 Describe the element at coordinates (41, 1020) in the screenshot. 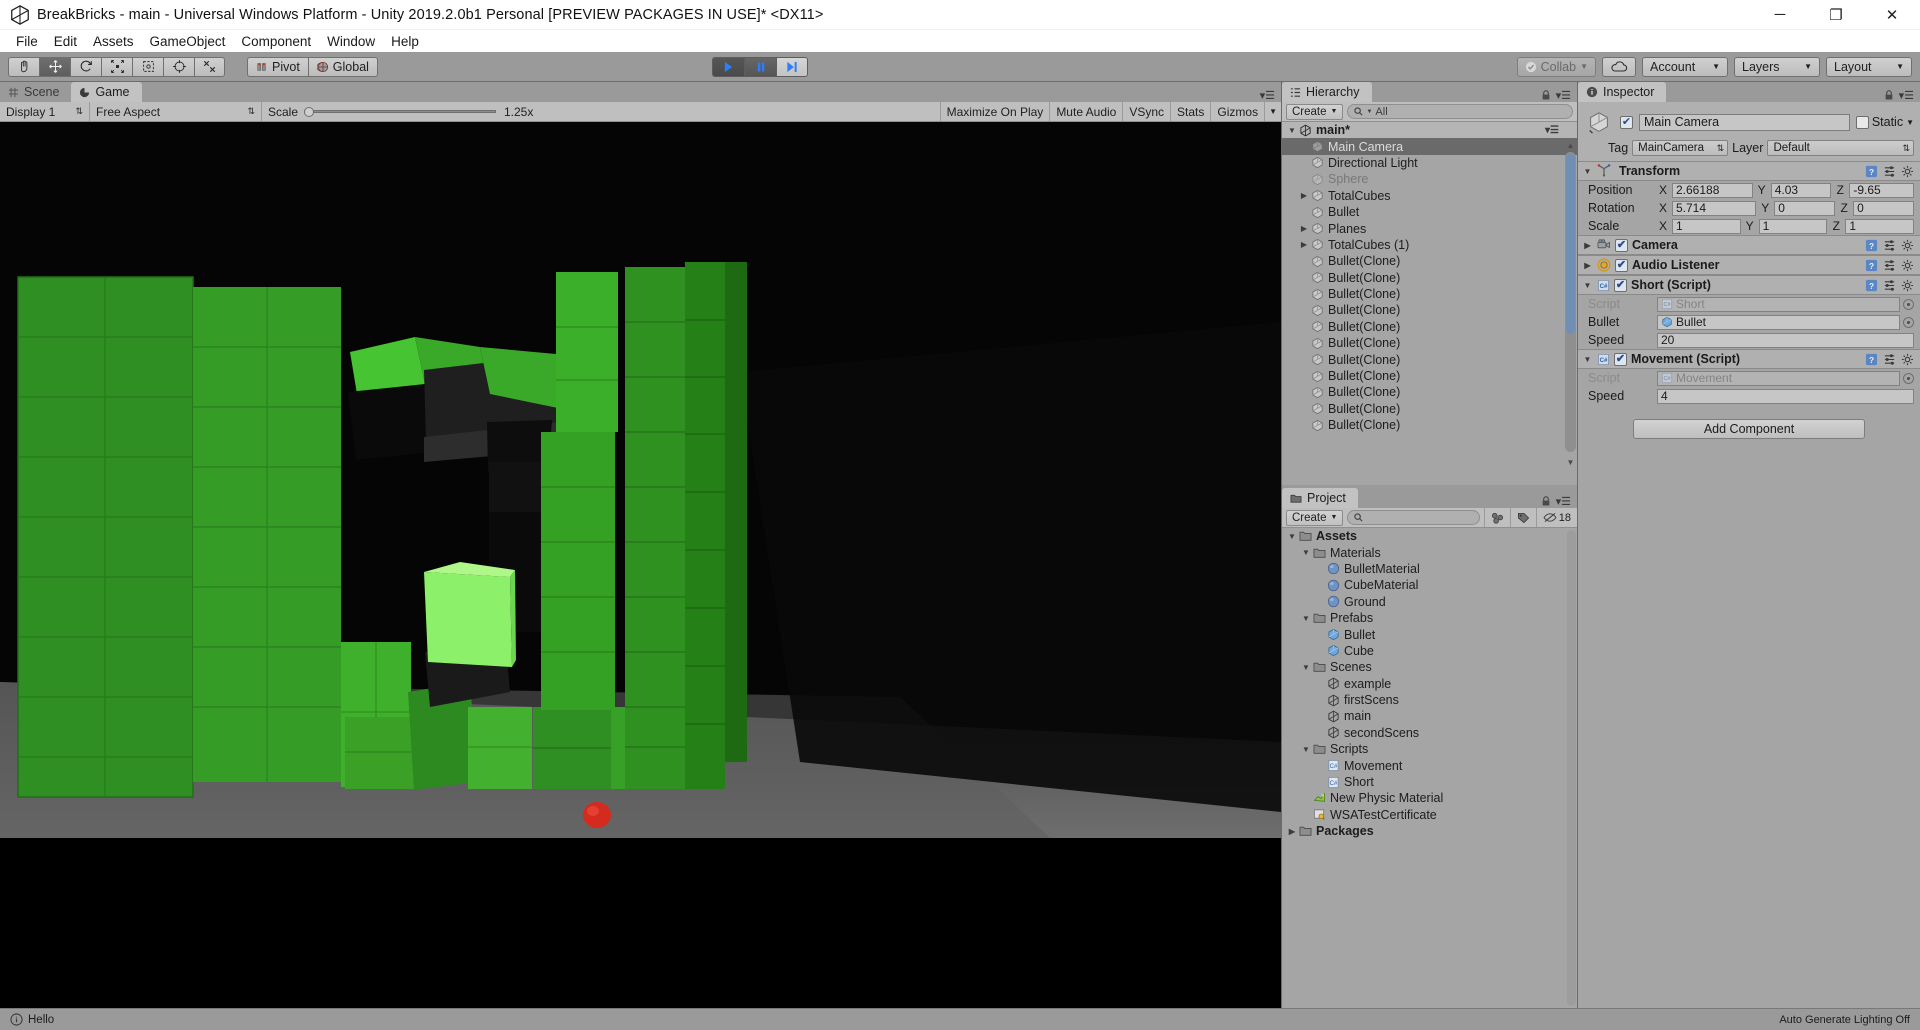

I see `status-message: Hello` at that location.